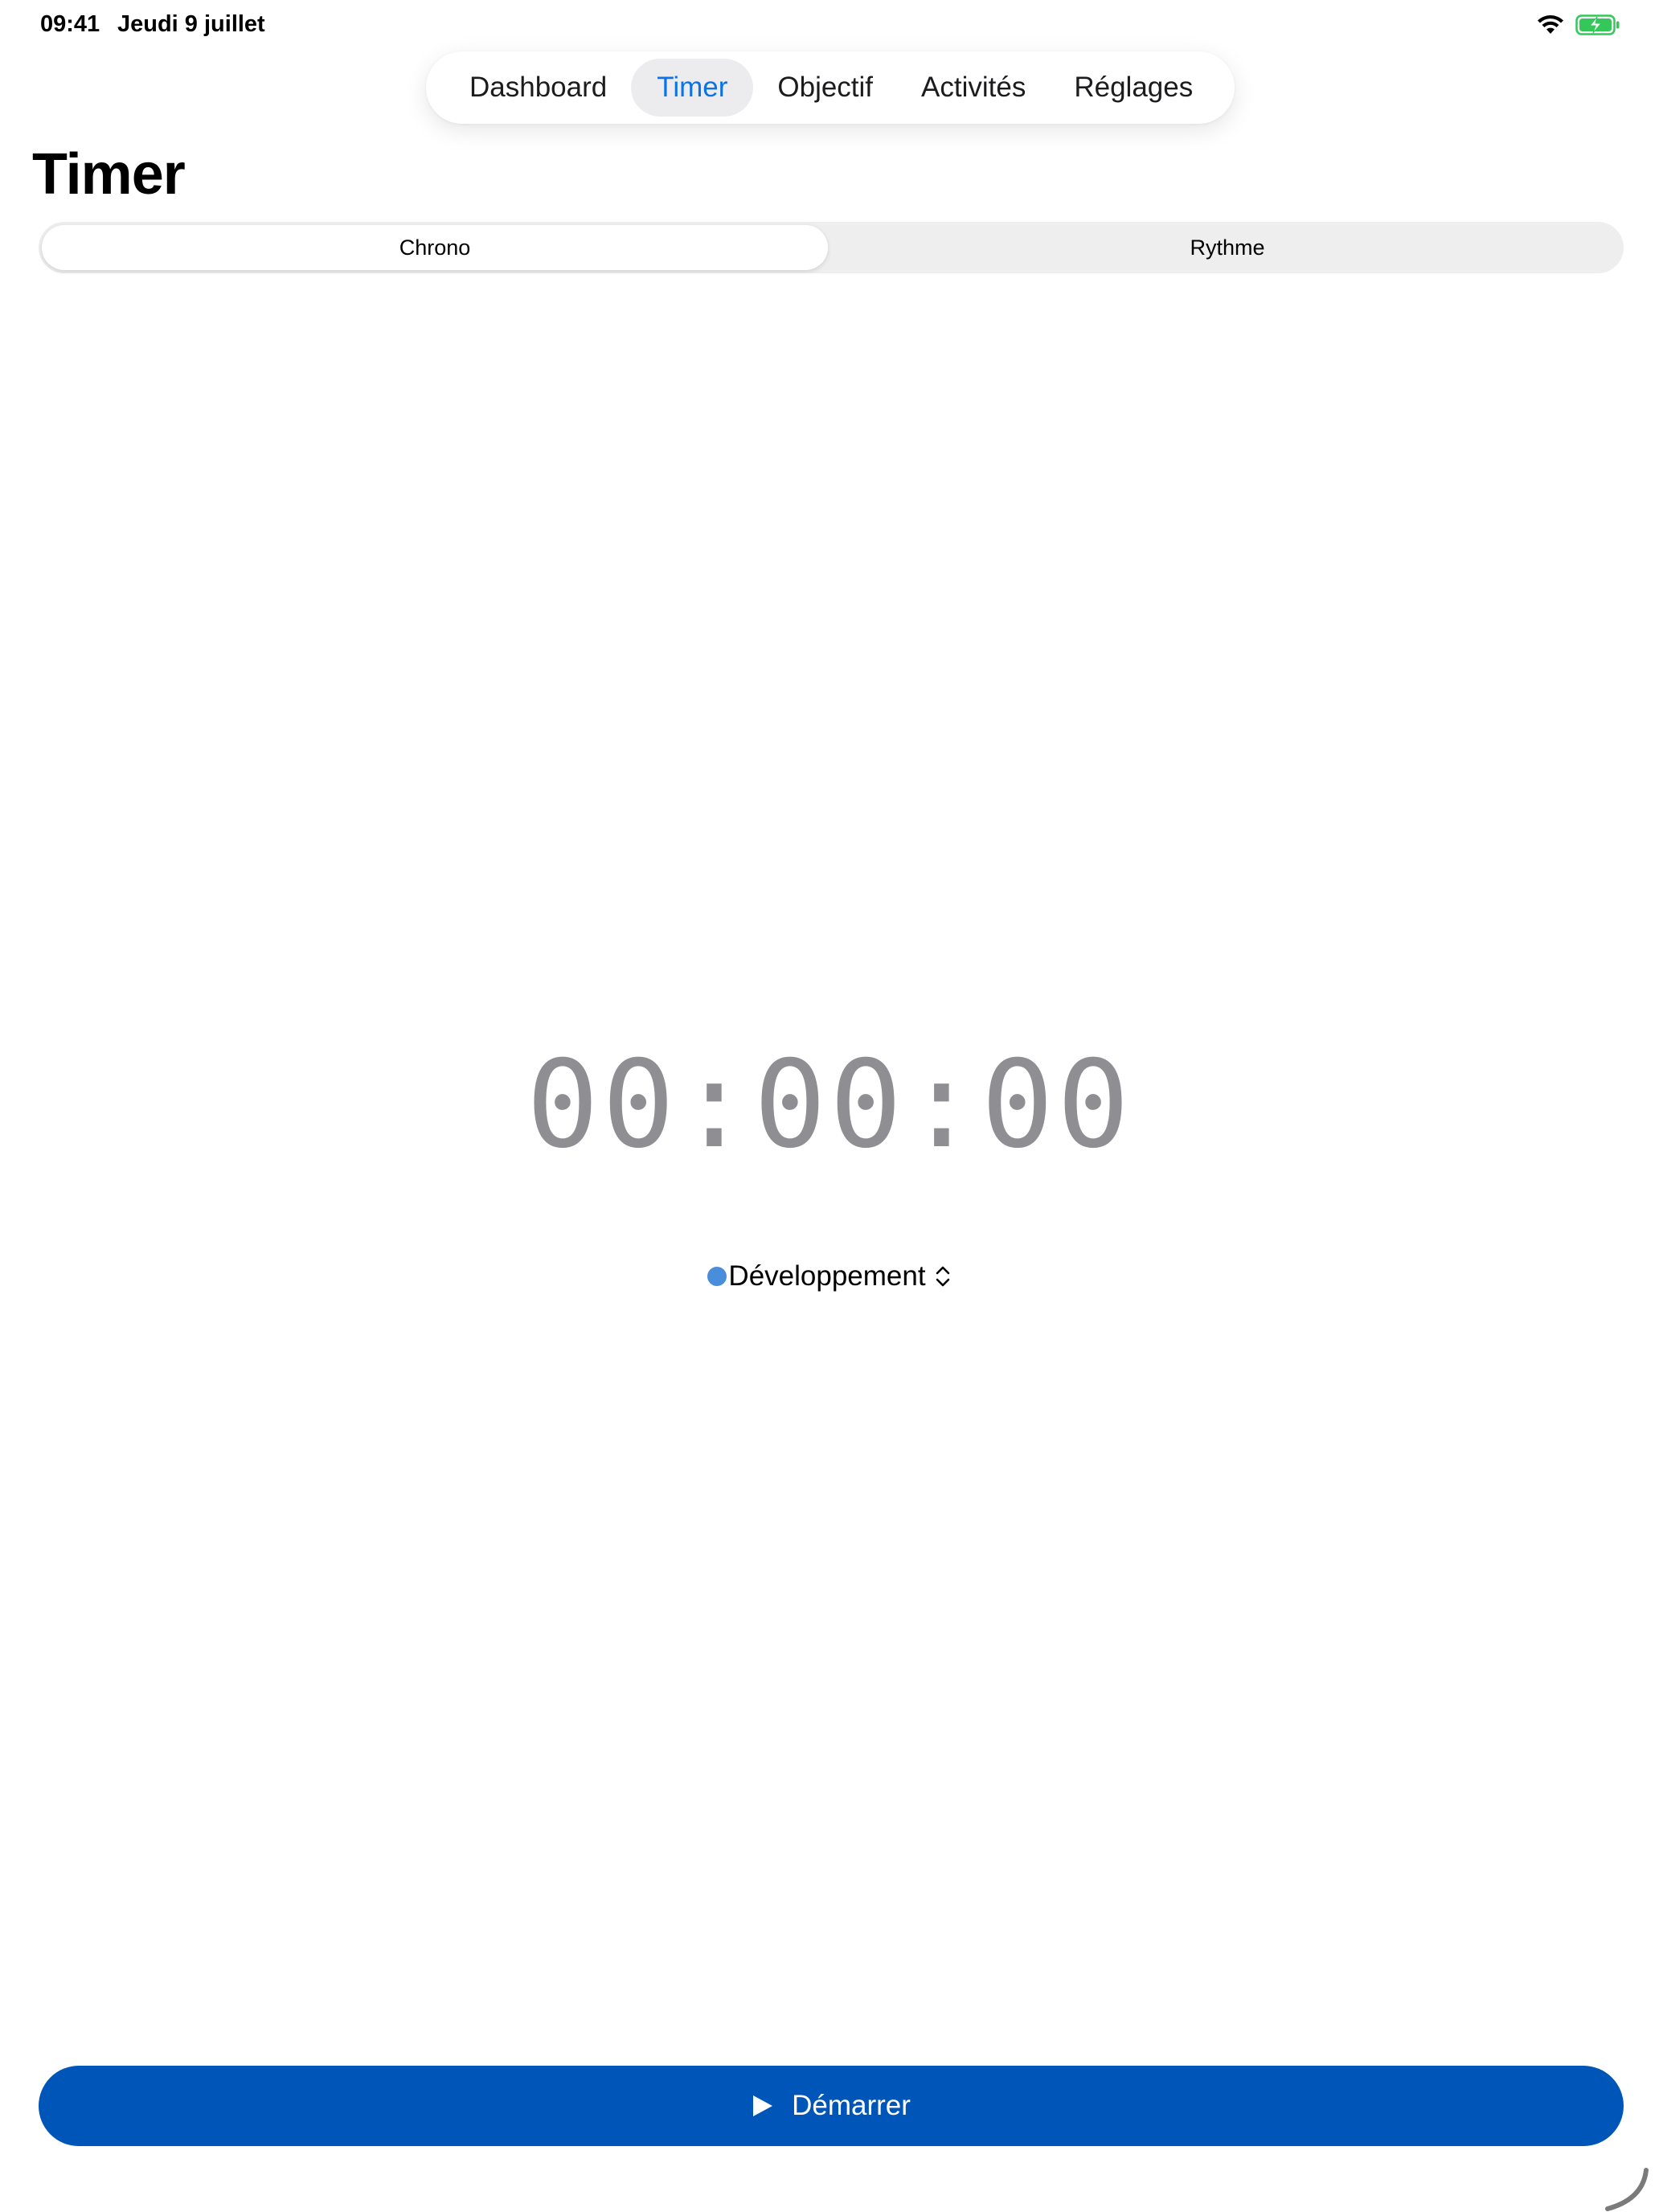  I want to click on battery-charging-icon, so click(1597, 24).